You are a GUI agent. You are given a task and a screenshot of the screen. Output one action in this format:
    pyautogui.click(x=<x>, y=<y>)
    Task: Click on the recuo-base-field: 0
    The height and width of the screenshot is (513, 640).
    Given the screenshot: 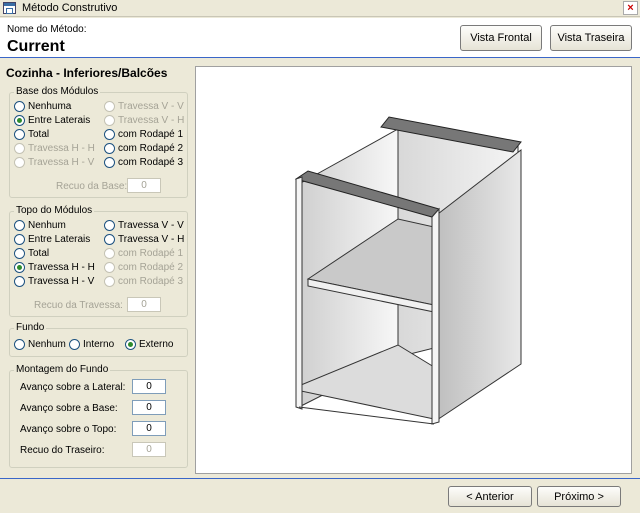 What is the action you would take?
    pyautogui.click(x=144, y=185)
    